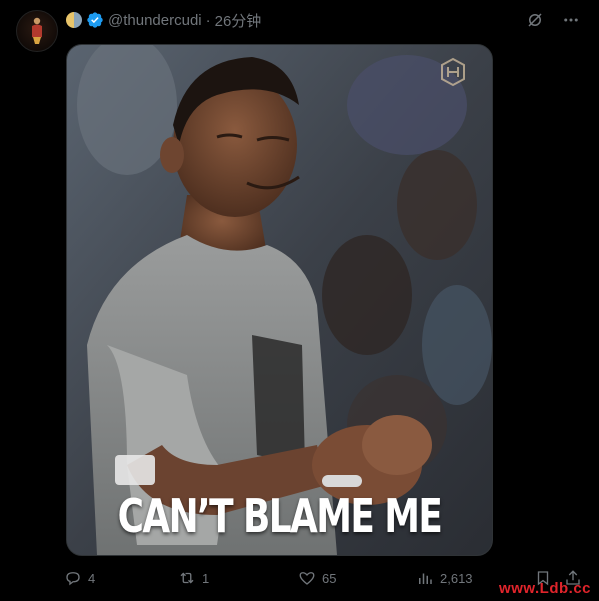 This screenshot has height=601, width=599. I want to click on grok-icon, so click(535, 20).